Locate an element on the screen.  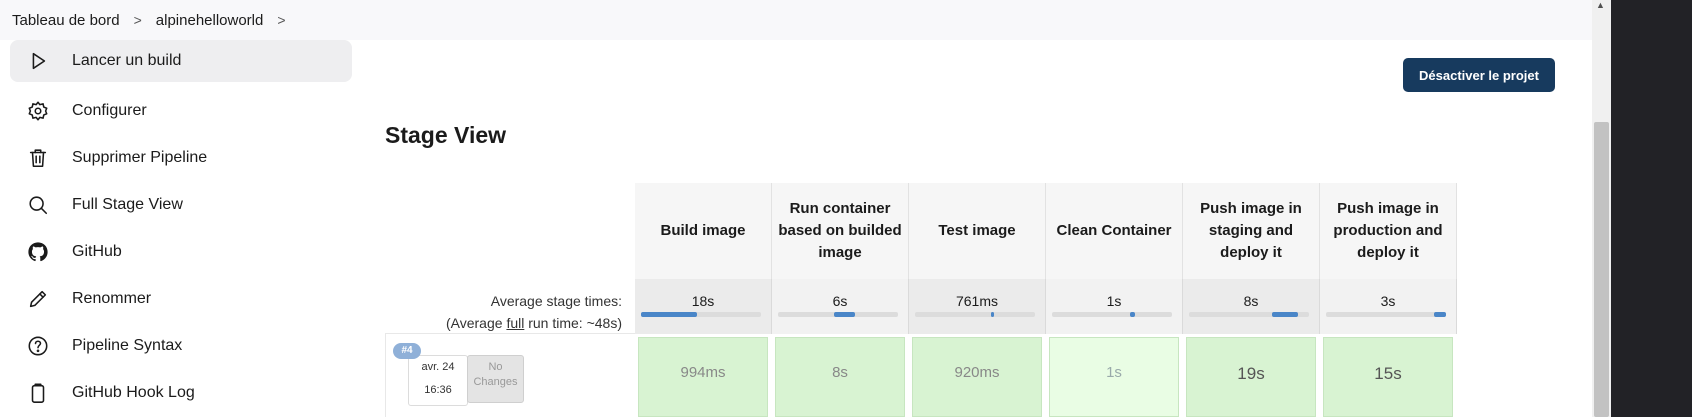
stage-average: 761ms is located at coordinates (977, 306).